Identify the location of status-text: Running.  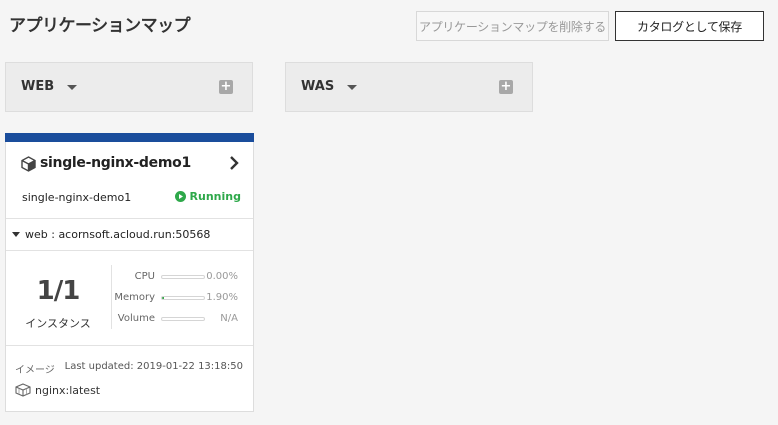
(215, 196).